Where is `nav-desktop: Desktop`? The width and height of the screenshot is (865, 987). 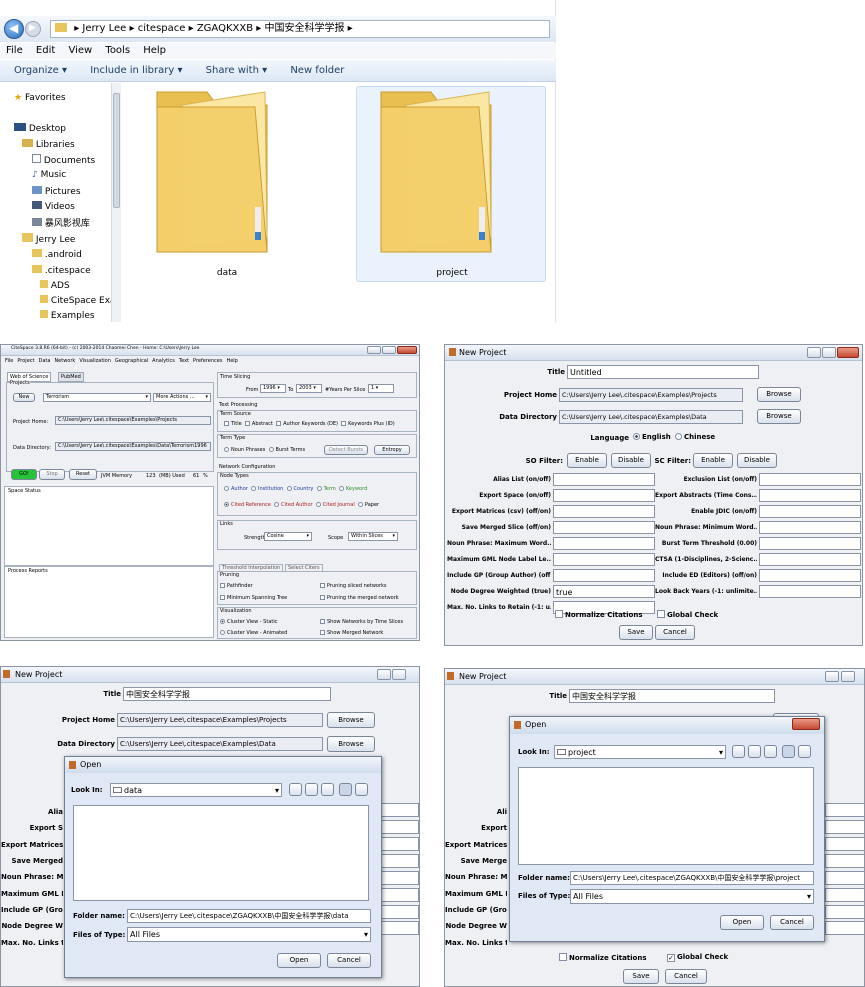 nav-desktop: Desktop is located at coordinates (40, 128).